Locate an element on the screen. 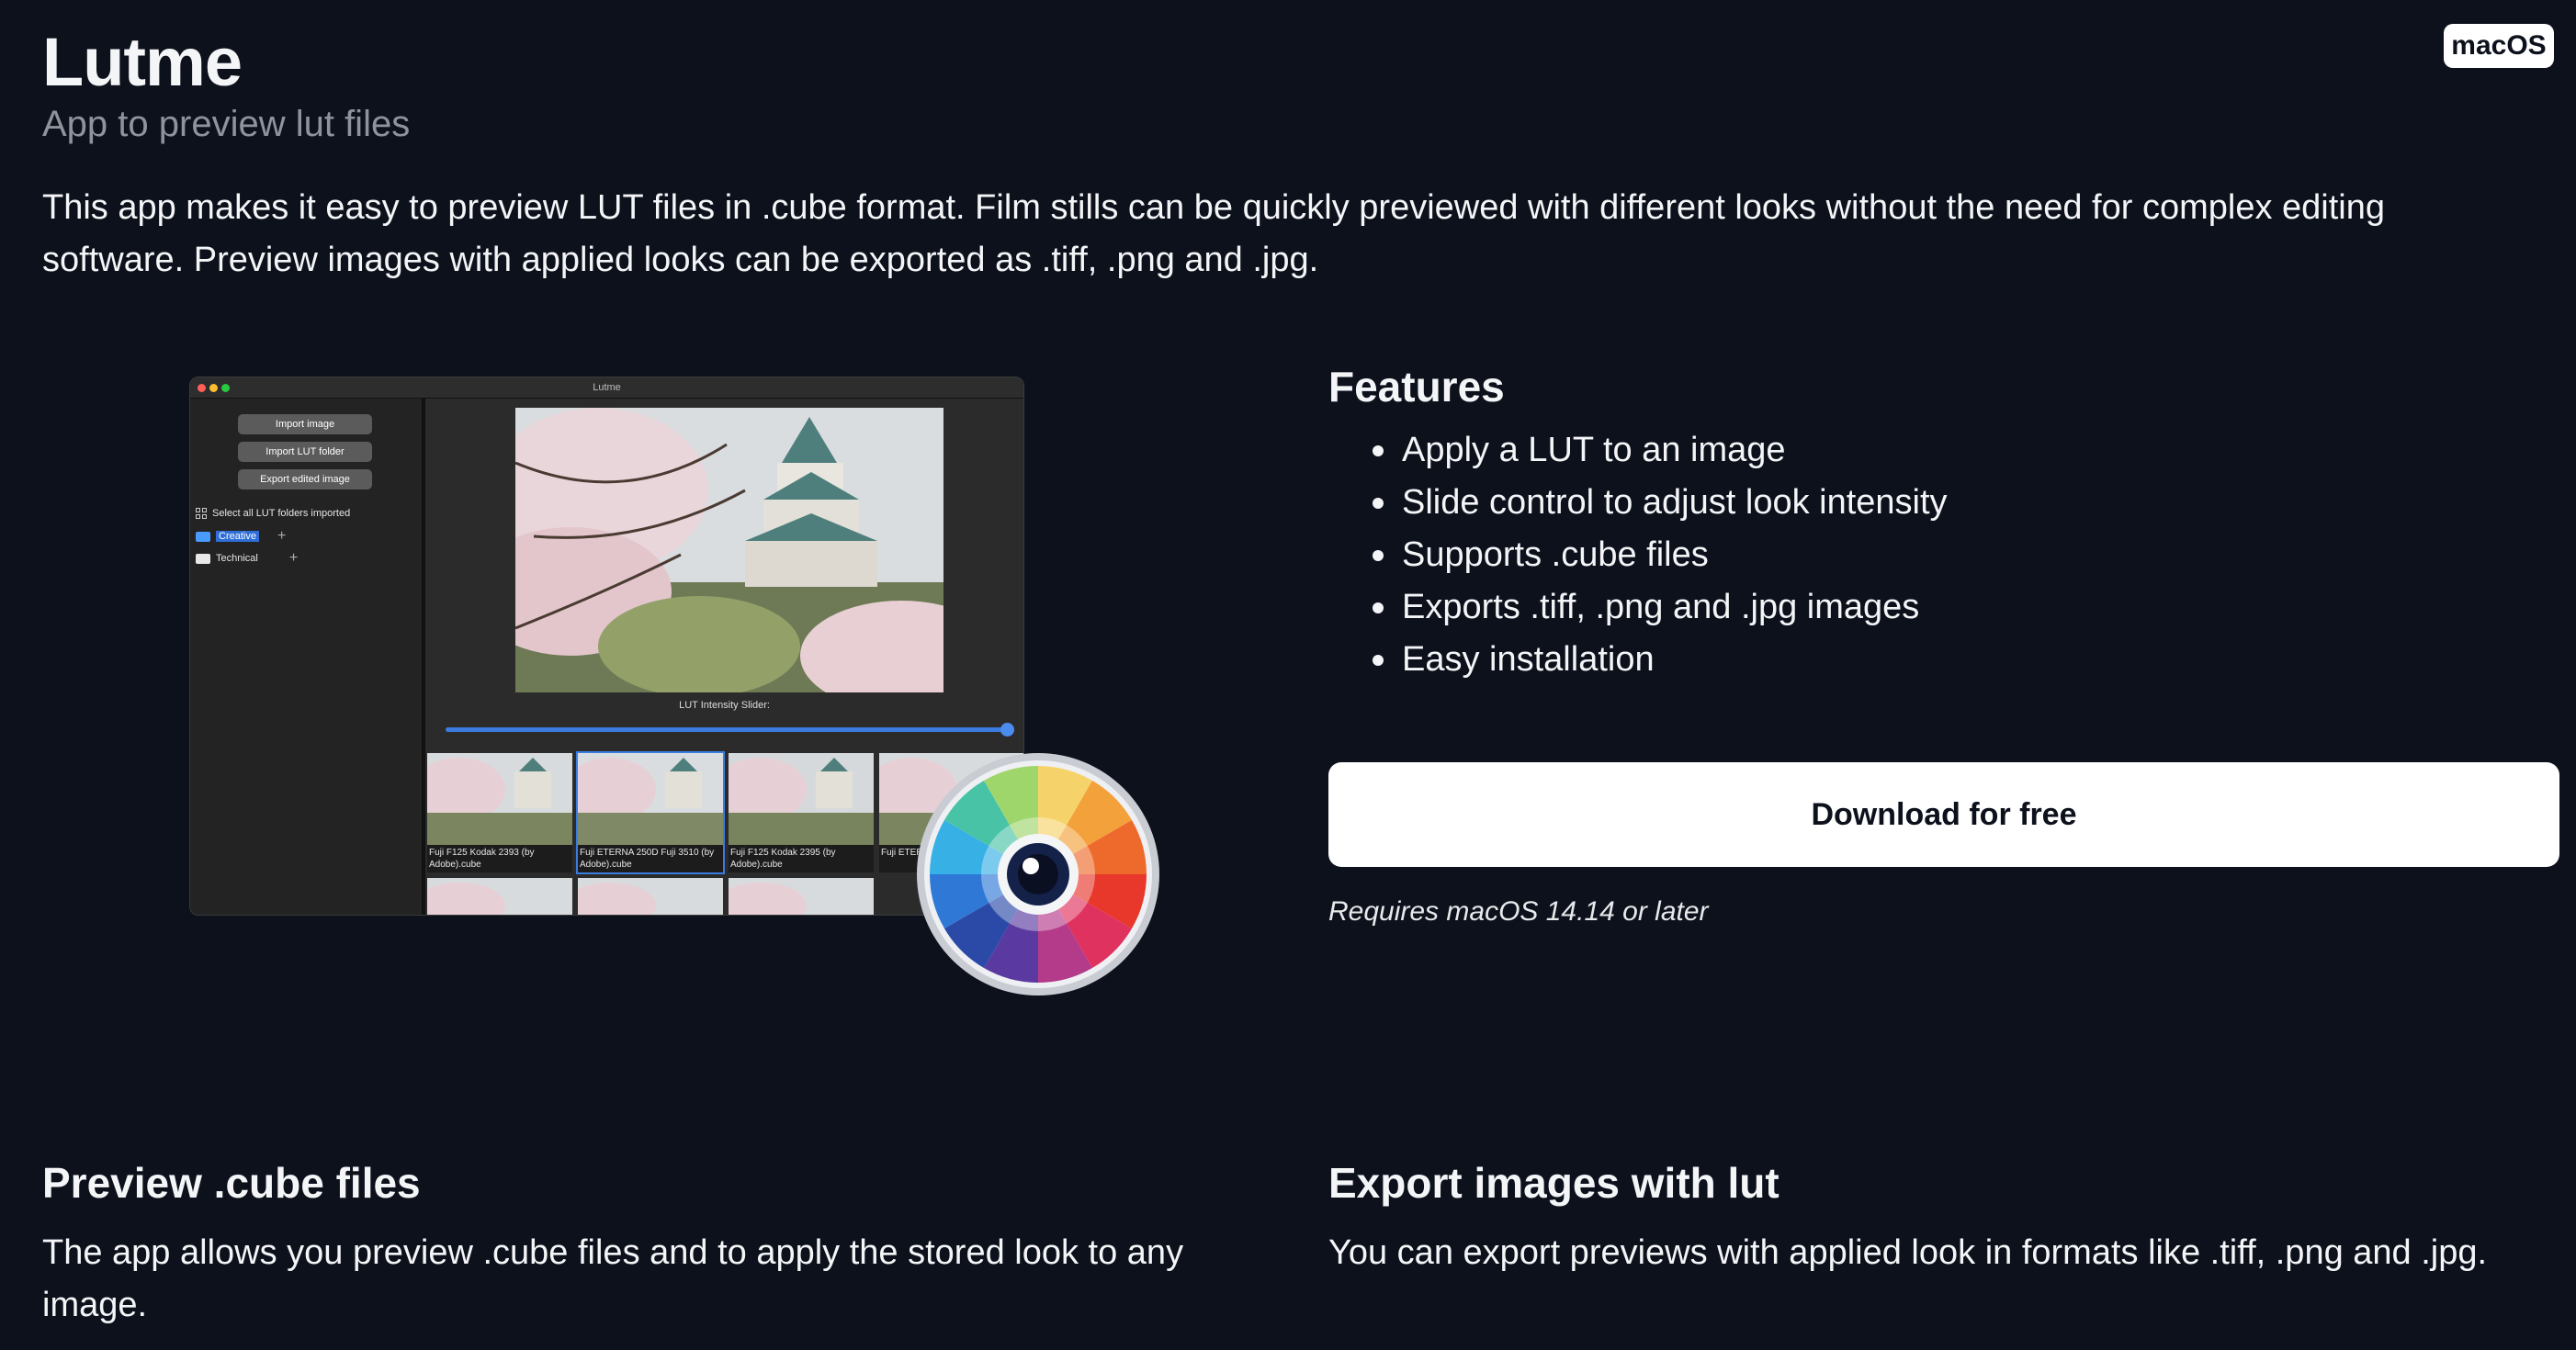 Image resolution: width=2576 pixels, height=1350 pixels. grid-icon is located at coordinates (201, 513).